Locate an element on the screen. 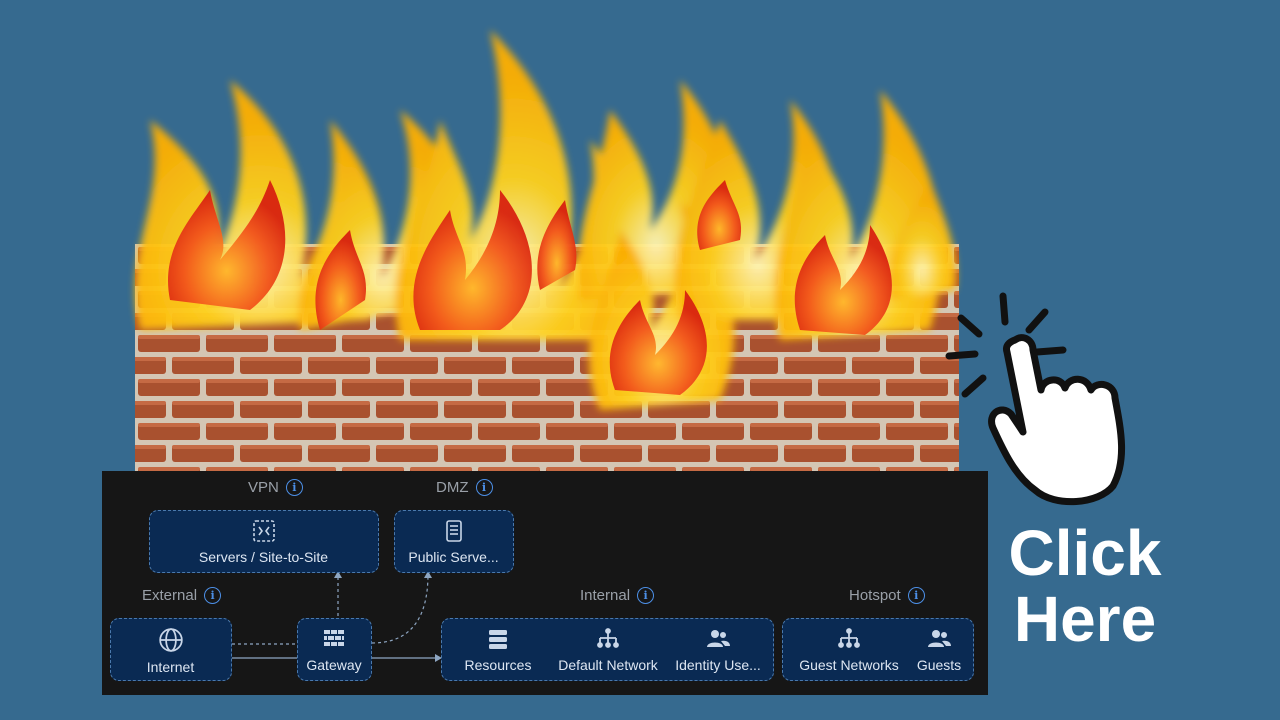 The height and width of the screenshot is (720, 1280). click-here-cta: Click Here is located at coordinates (1085, 586).